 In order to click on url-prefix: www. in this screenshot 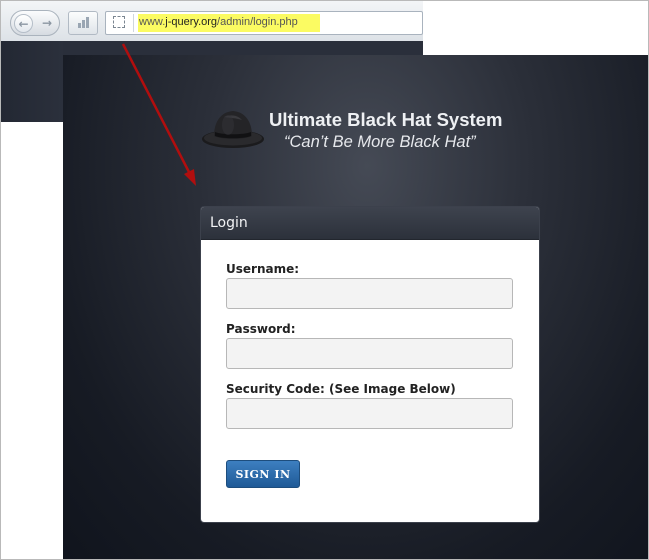, I will do `click(152, 22)`.